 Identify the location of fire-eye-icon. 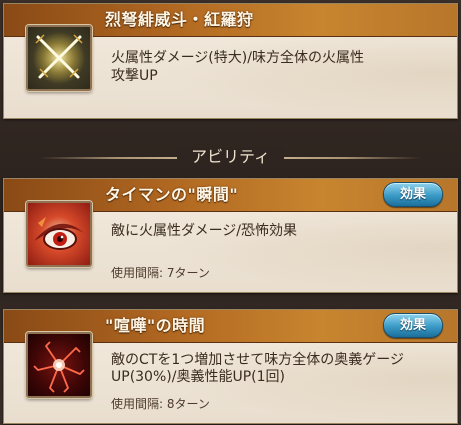
(59, 234).